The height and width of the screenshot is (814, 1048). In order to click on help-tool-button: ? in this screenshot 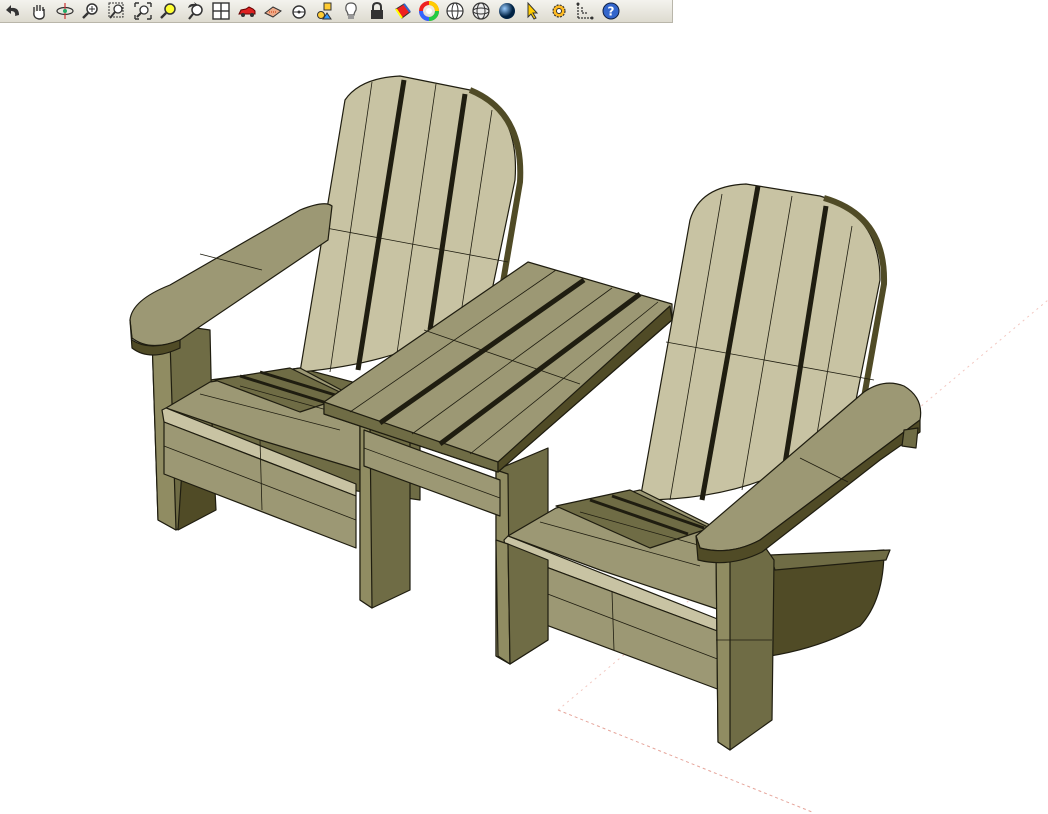, I will do `click(611, 11)`.